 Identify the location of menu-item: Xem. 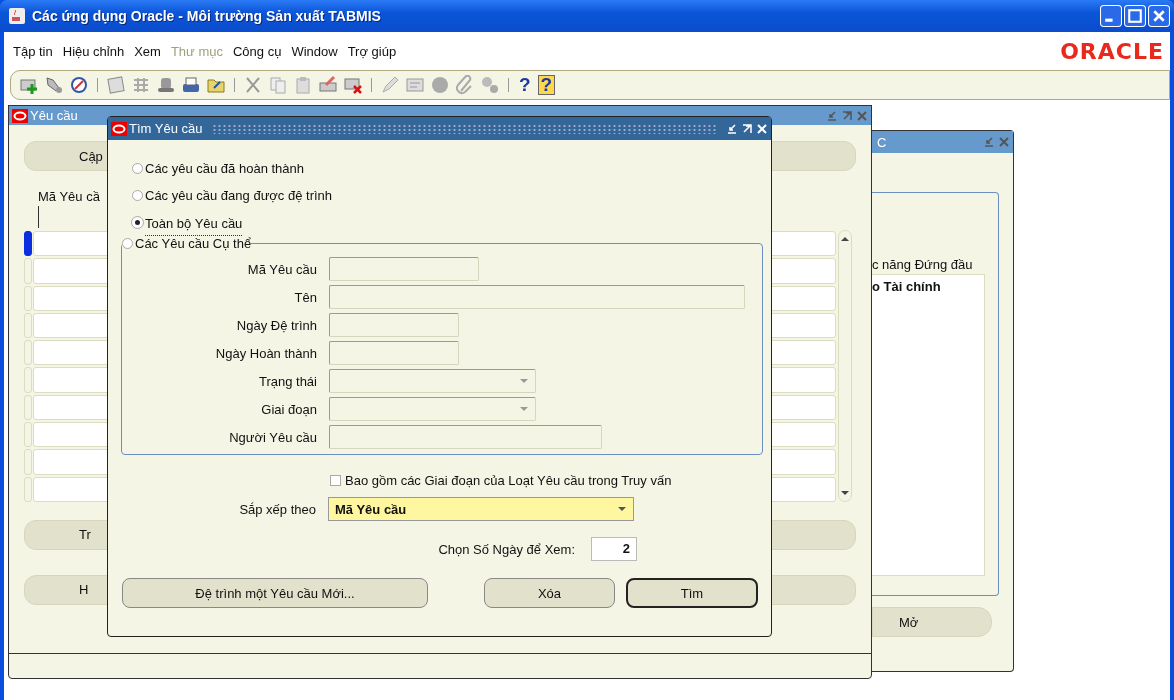
(147, 51).